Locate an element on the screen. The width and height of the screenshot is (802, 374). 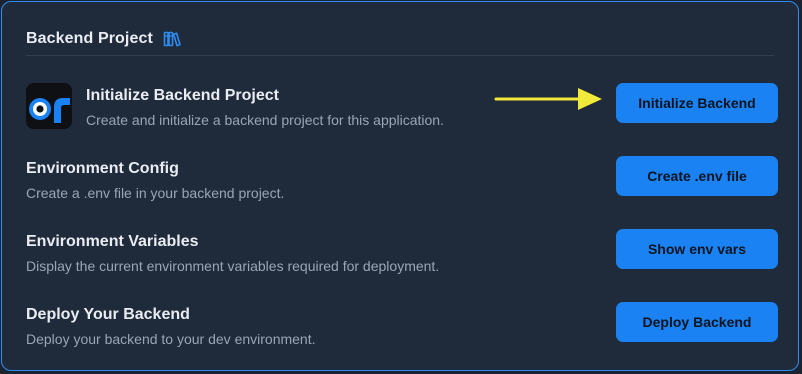
row-title: Initialize Backend Project is located at coordinates (182, 95).